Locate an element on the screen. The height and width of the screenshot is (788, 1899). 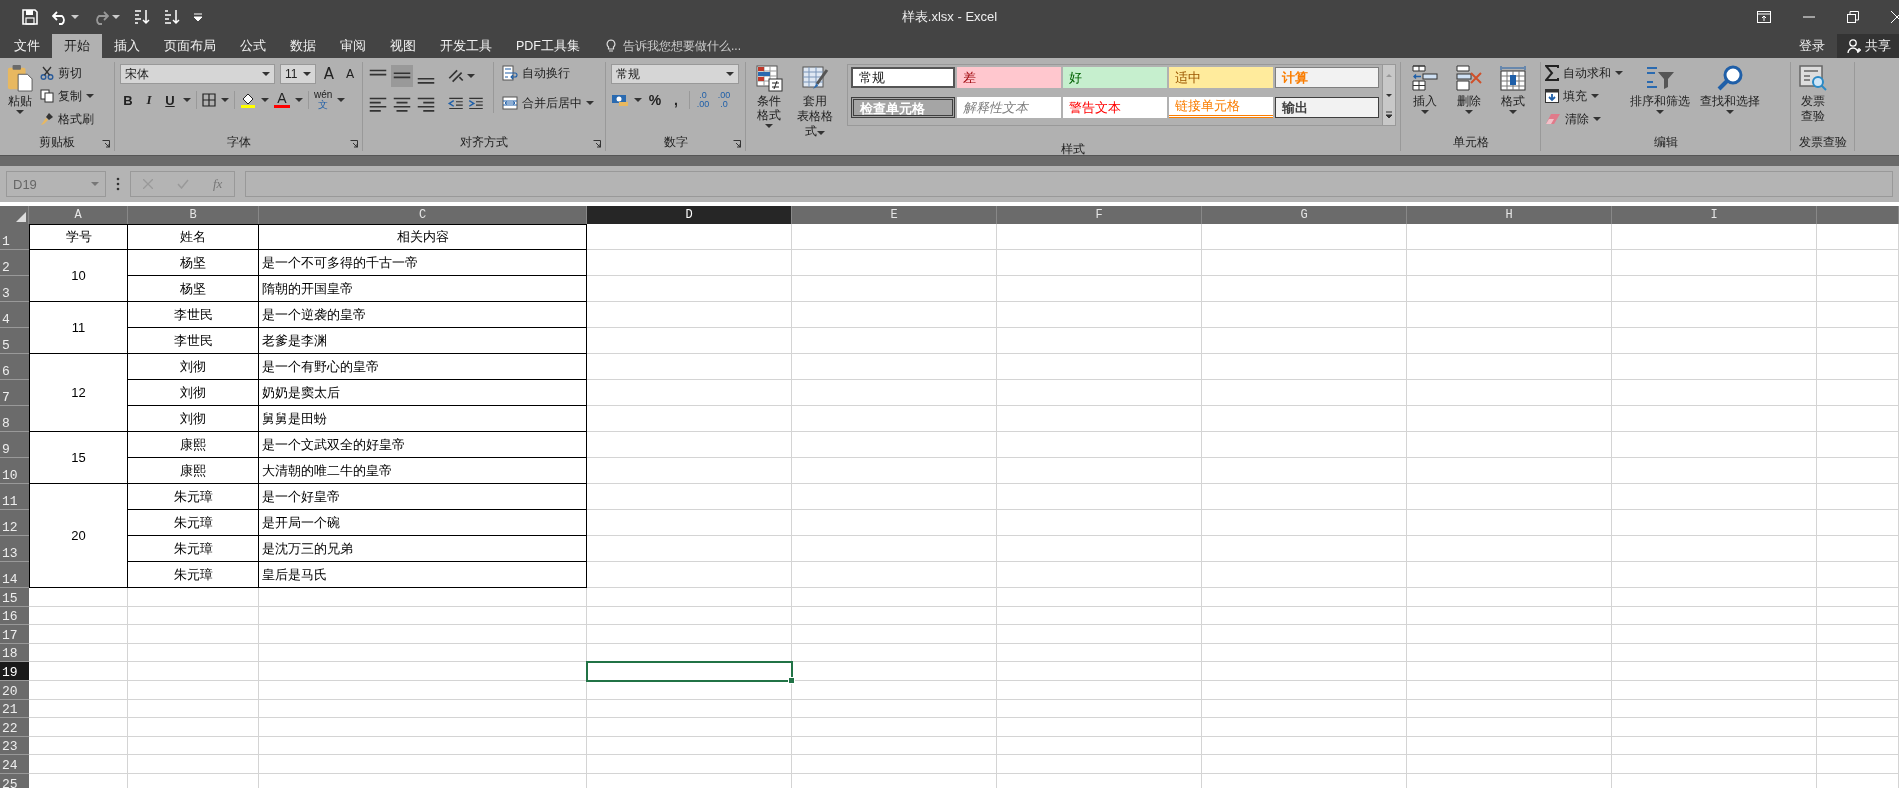
ribbon-display-icon is located at coordinates (1764, 17).